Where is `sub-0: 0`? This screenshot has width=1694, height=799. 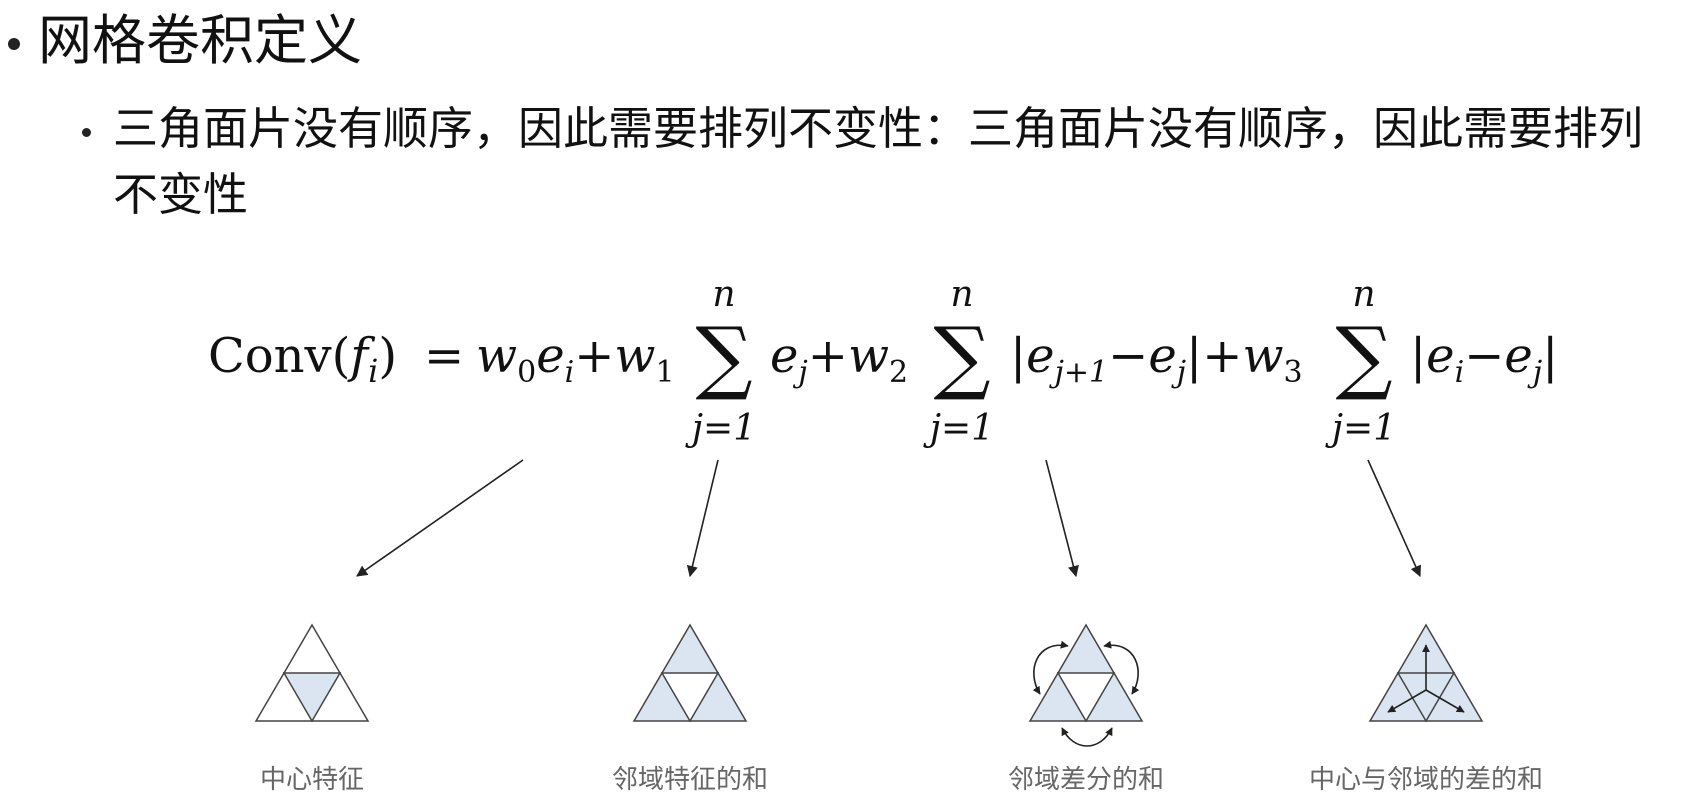 sub-0: 0 is located at coordinates (526, 372).